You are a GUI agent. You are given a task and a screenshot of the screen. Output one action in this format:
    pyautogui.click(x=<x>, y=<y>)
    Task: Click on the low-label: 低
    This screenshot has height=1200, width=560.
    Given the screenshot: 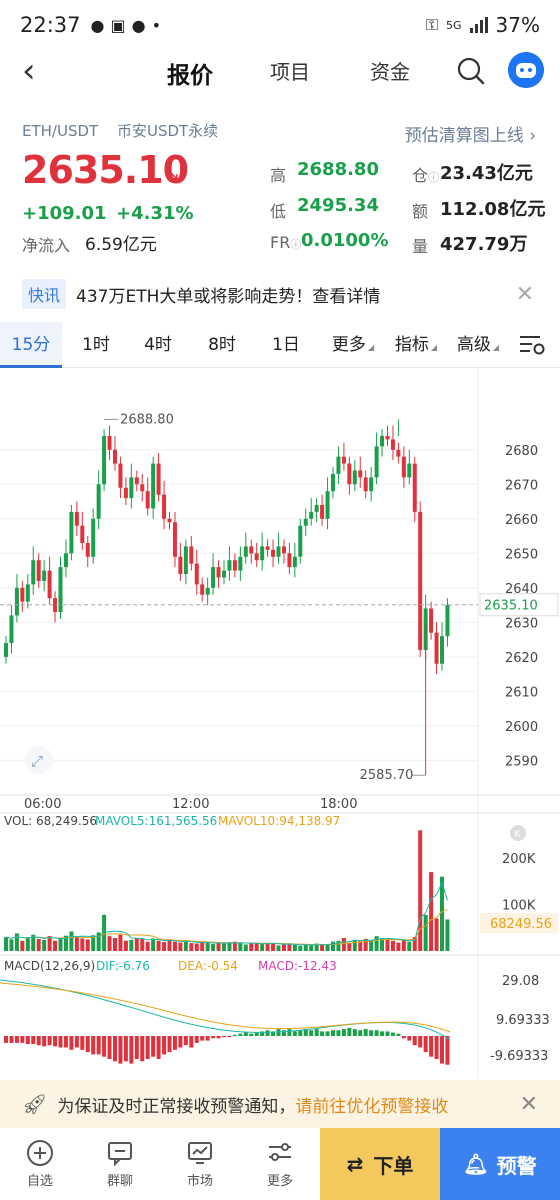 What is the action you would take?
    pyautogui.click(x=278, y=211)
    